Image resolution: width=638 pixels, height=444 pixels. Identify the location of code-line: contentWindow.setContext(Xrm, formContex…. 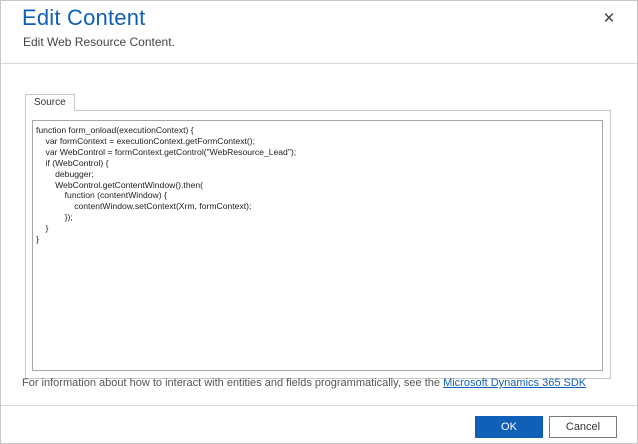
(144, 206).